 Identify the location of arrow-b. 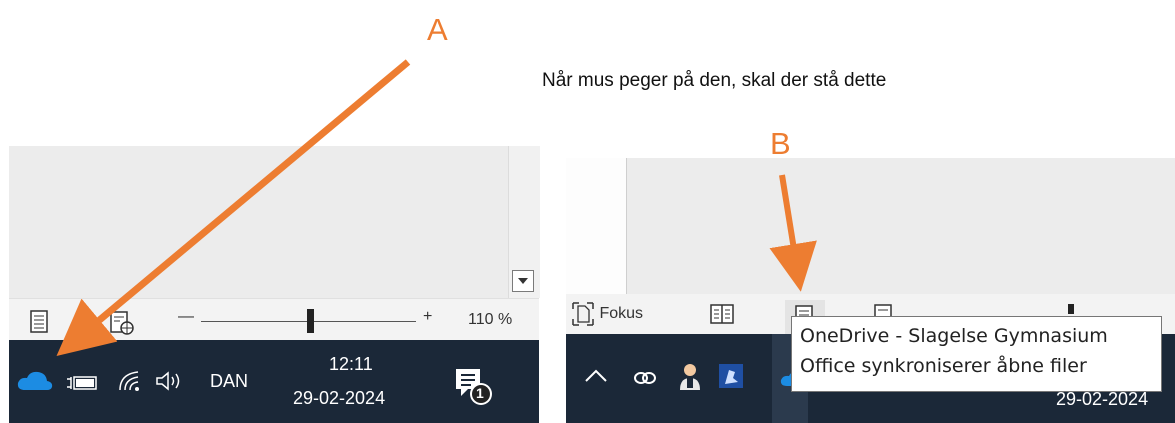
(793, 233).